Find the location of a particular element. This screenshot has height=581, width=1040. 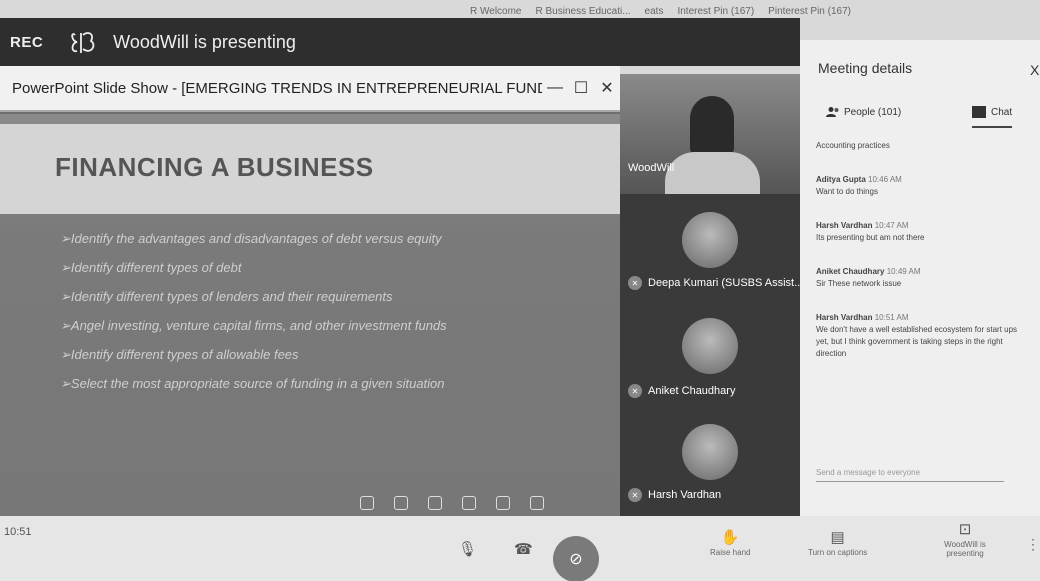

hangup-button: ☎ is located at coordinates (523, 550).